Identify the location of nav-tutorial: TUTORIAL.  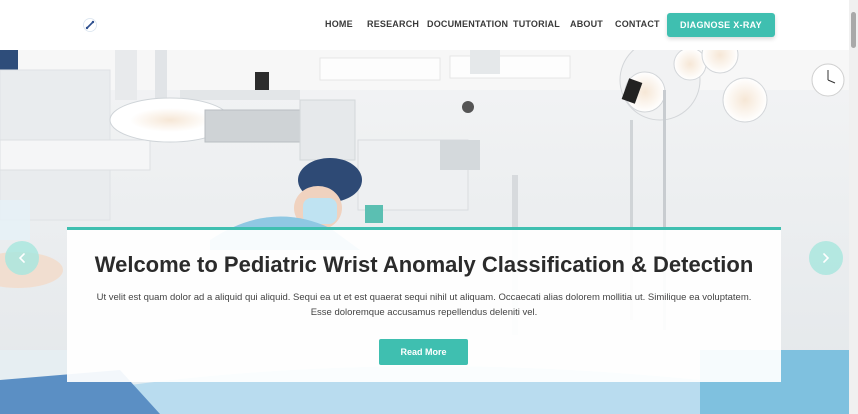
(536, 24).